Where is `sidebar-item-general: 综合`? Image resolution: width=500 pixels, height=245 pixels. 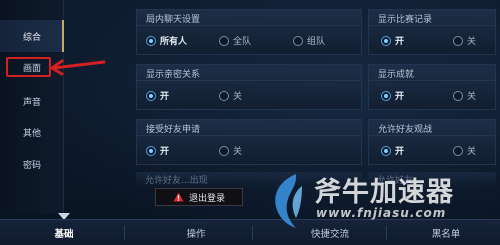 sidebar-item-general: 综合 is located at coordinates (32, 36).